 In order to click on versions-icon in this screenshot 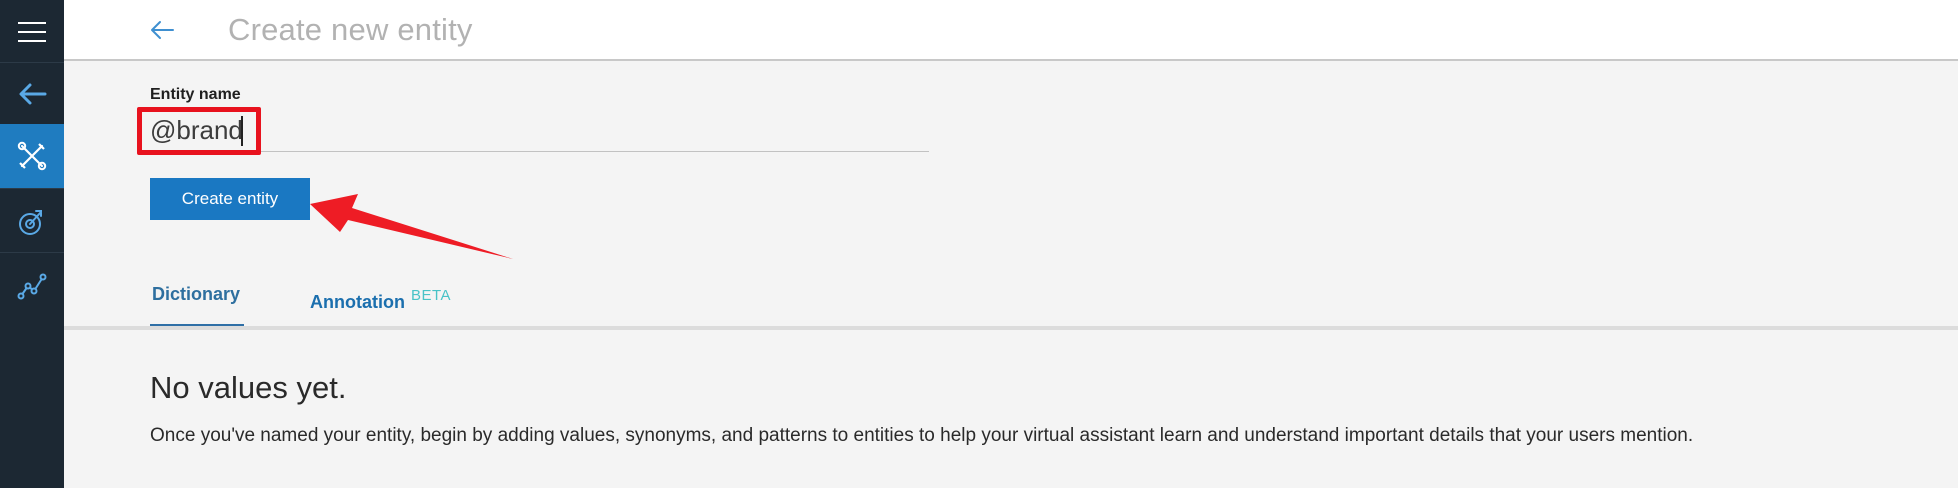, I will do `click(30, 222)`.